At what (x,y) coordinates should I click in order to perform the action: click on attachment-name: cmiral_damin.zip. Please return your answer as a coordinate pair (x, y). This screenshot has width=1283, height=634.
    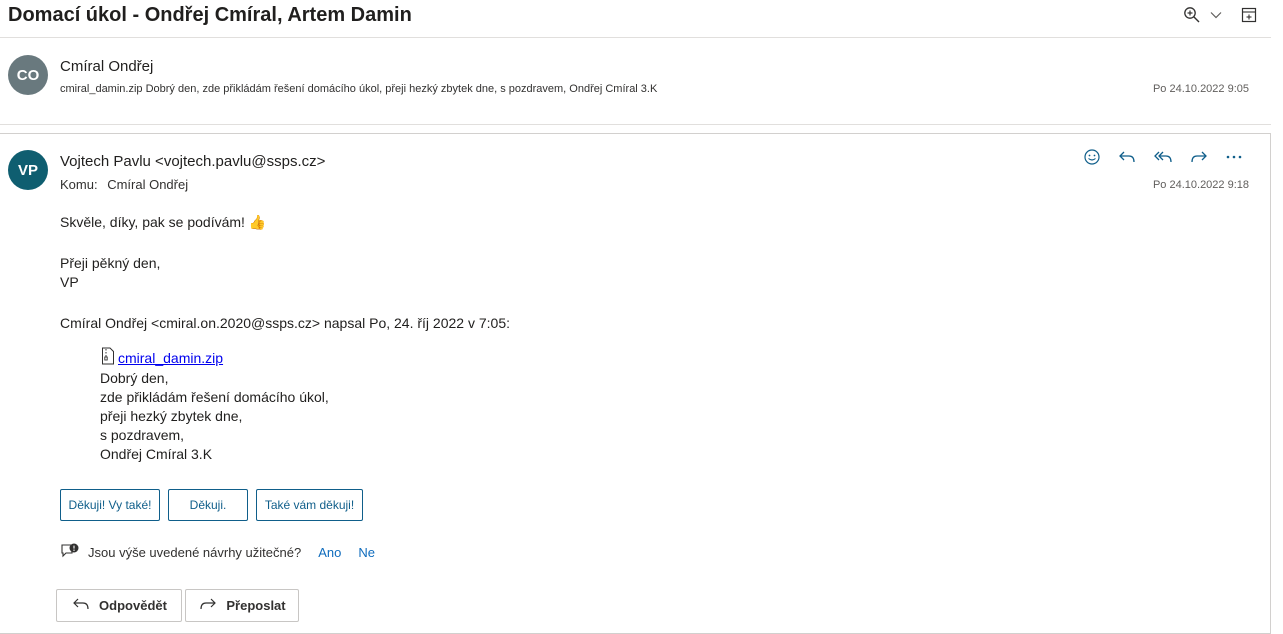
    Looking at the image, I should click on (170, 359).